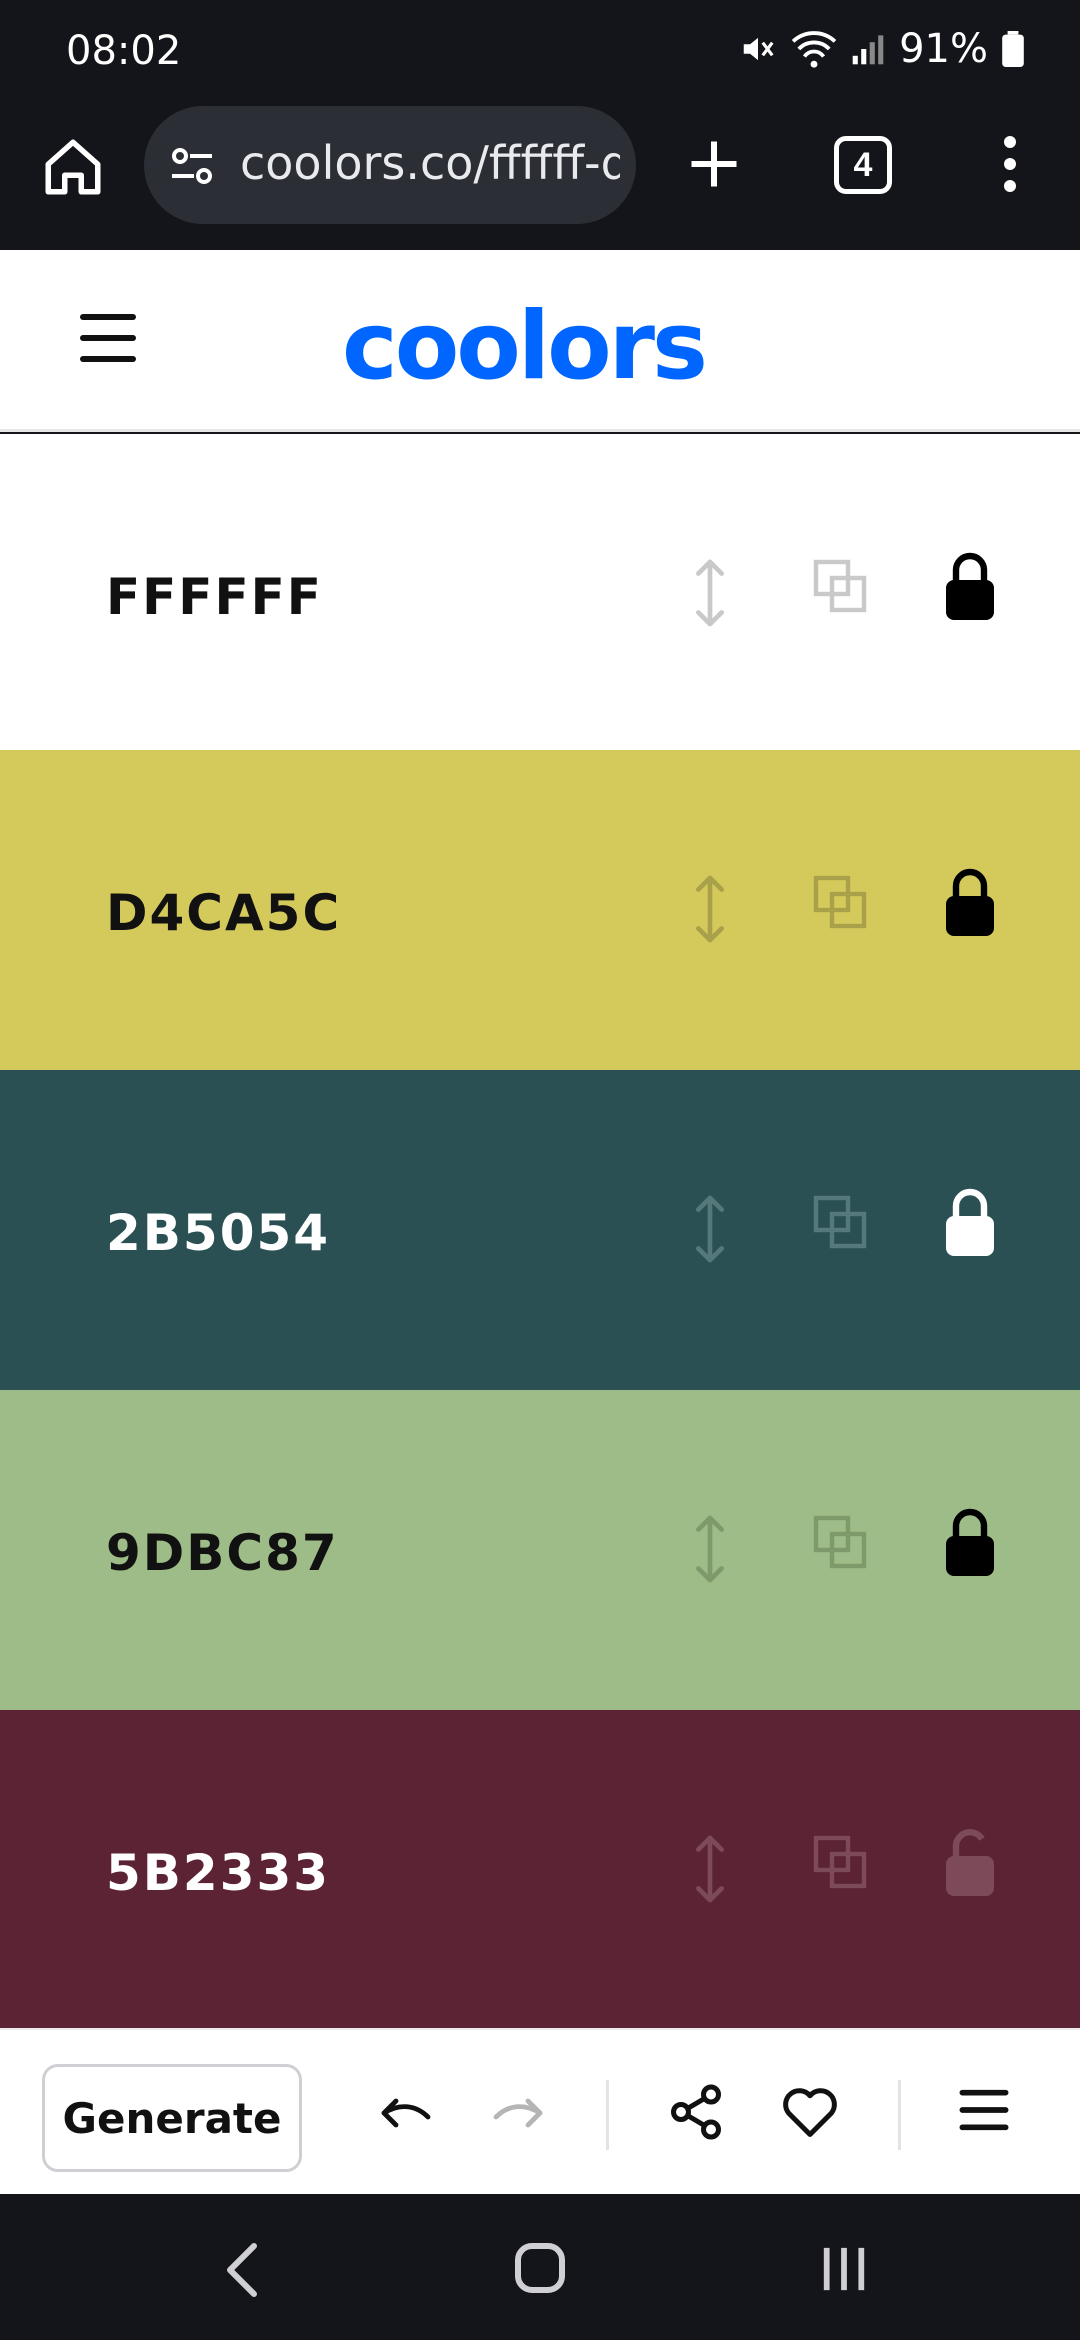  I want to click on app-header: coolors, so click(540, 341).